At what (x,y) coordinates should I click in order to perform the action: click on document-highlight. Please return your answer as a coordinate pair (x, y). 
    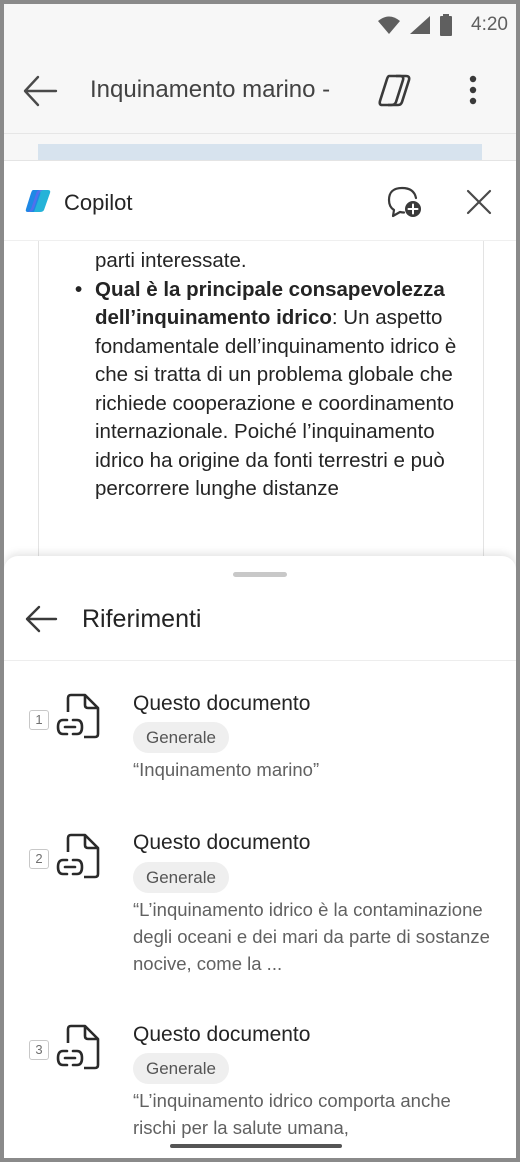
    Looking at the image, I should click on (260, 152).